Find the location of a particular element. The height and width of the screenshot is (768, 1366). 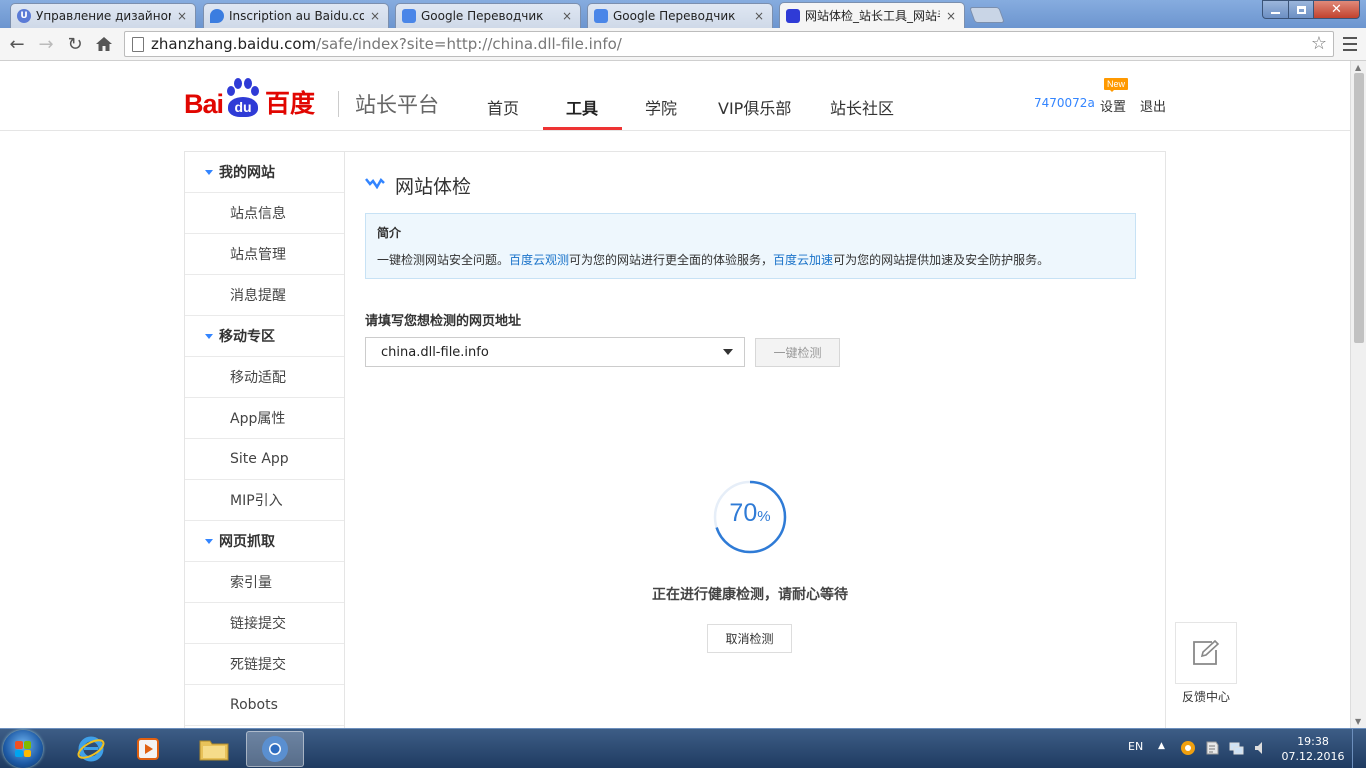

url-select: china.dll-file.info is located at coordinates (555, 352).